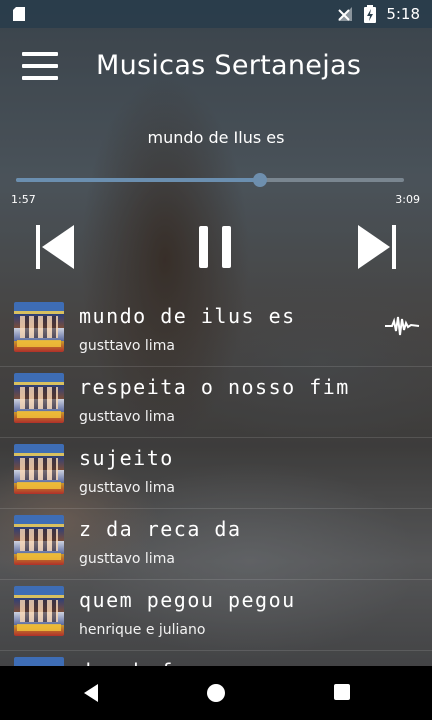  What do you see at coordinates (216, 473) in the screenshot?
I see `song-row: sujeito gusttavo lima` at bounding box center [216, 473].